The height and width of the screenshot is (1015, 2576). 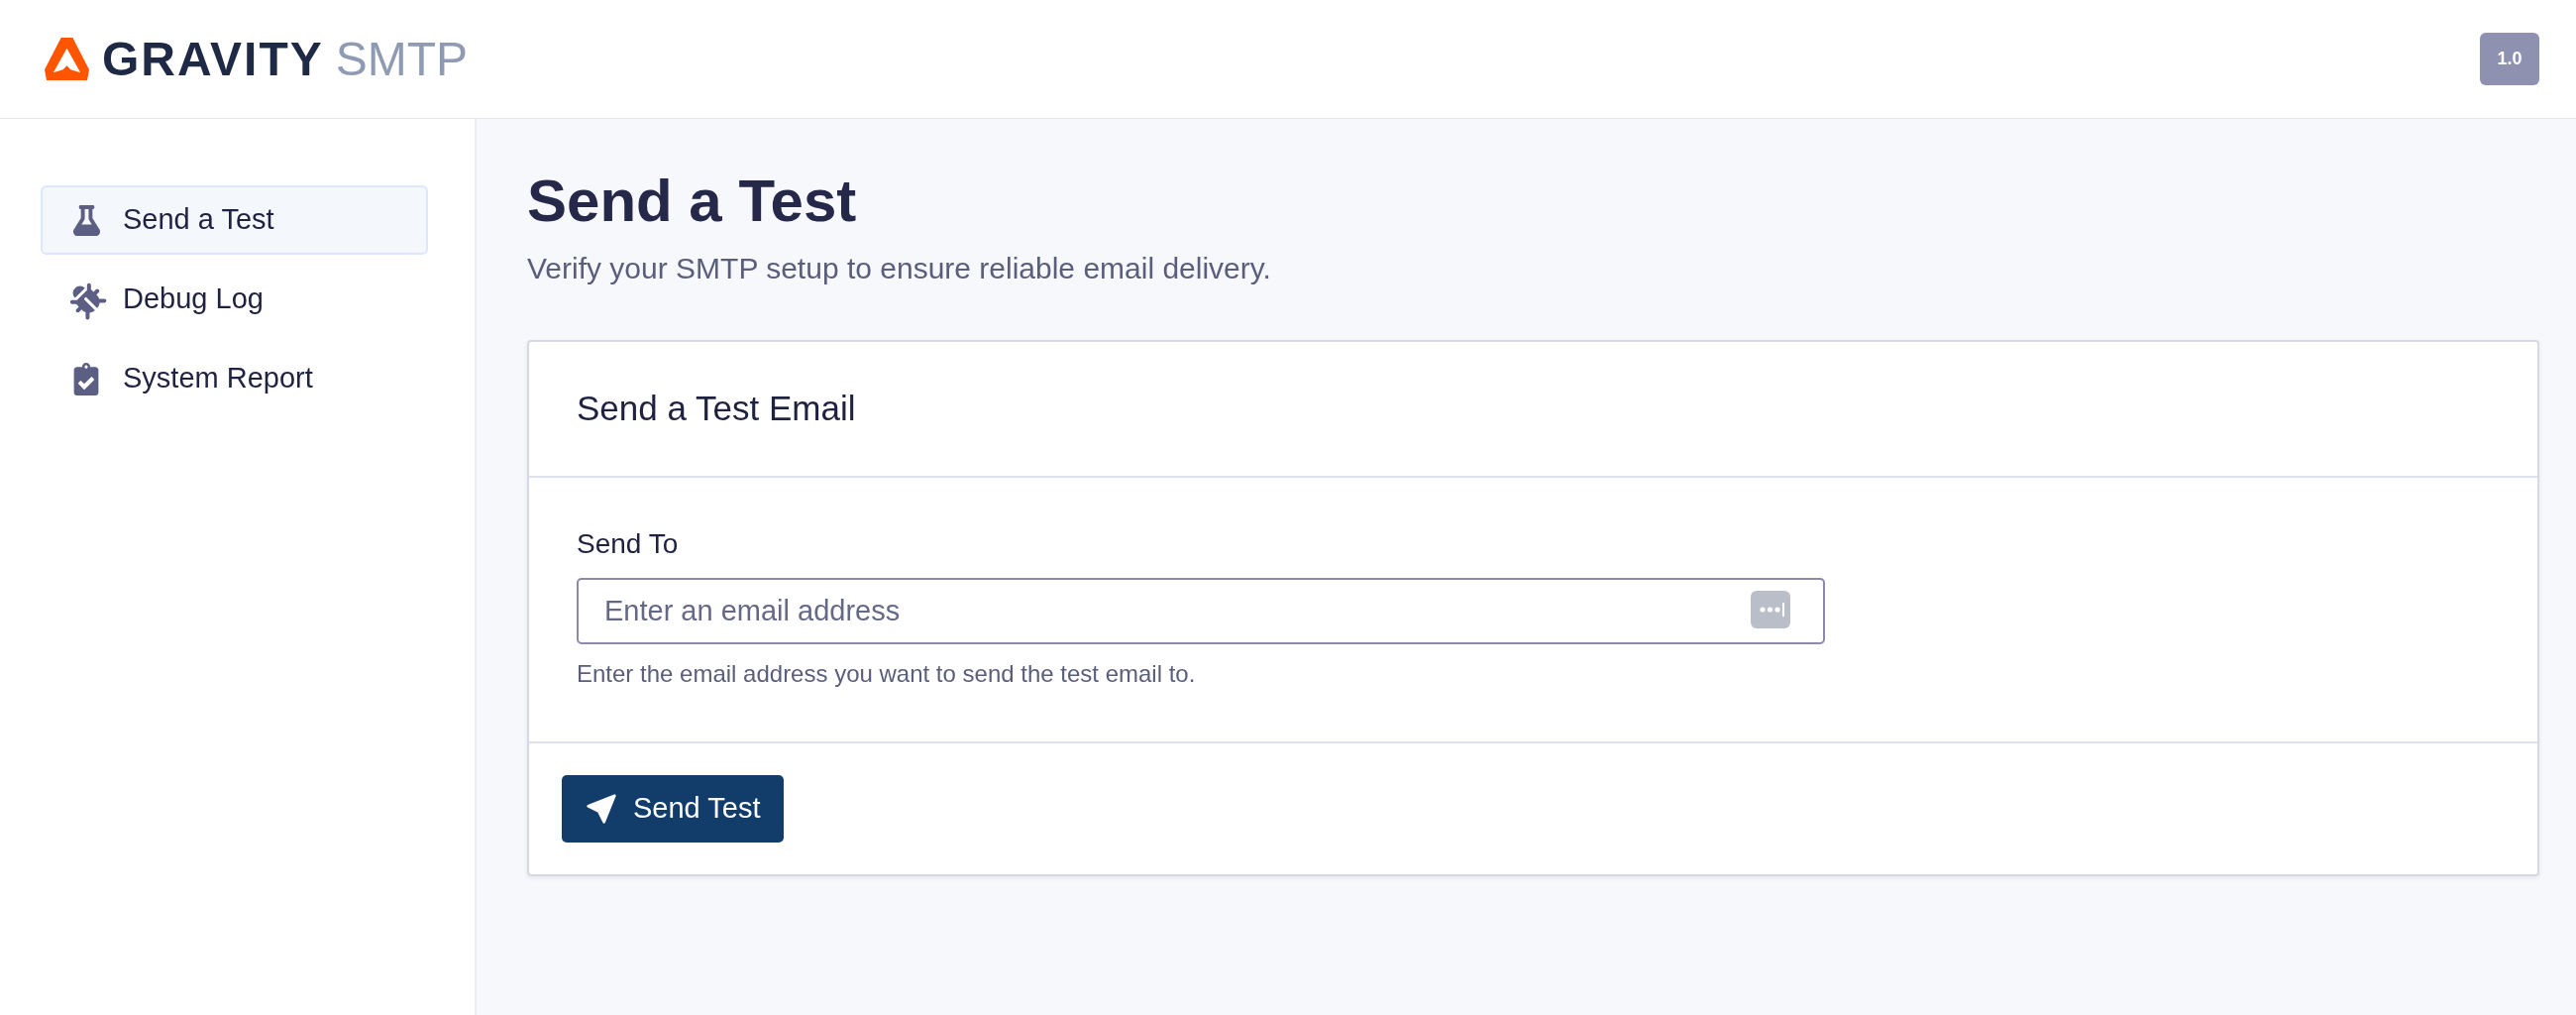 What do you see at coordinates (234, 378) in the screenshot?
I see `sidebar-item: System Report` at bounding box center [234, 378].